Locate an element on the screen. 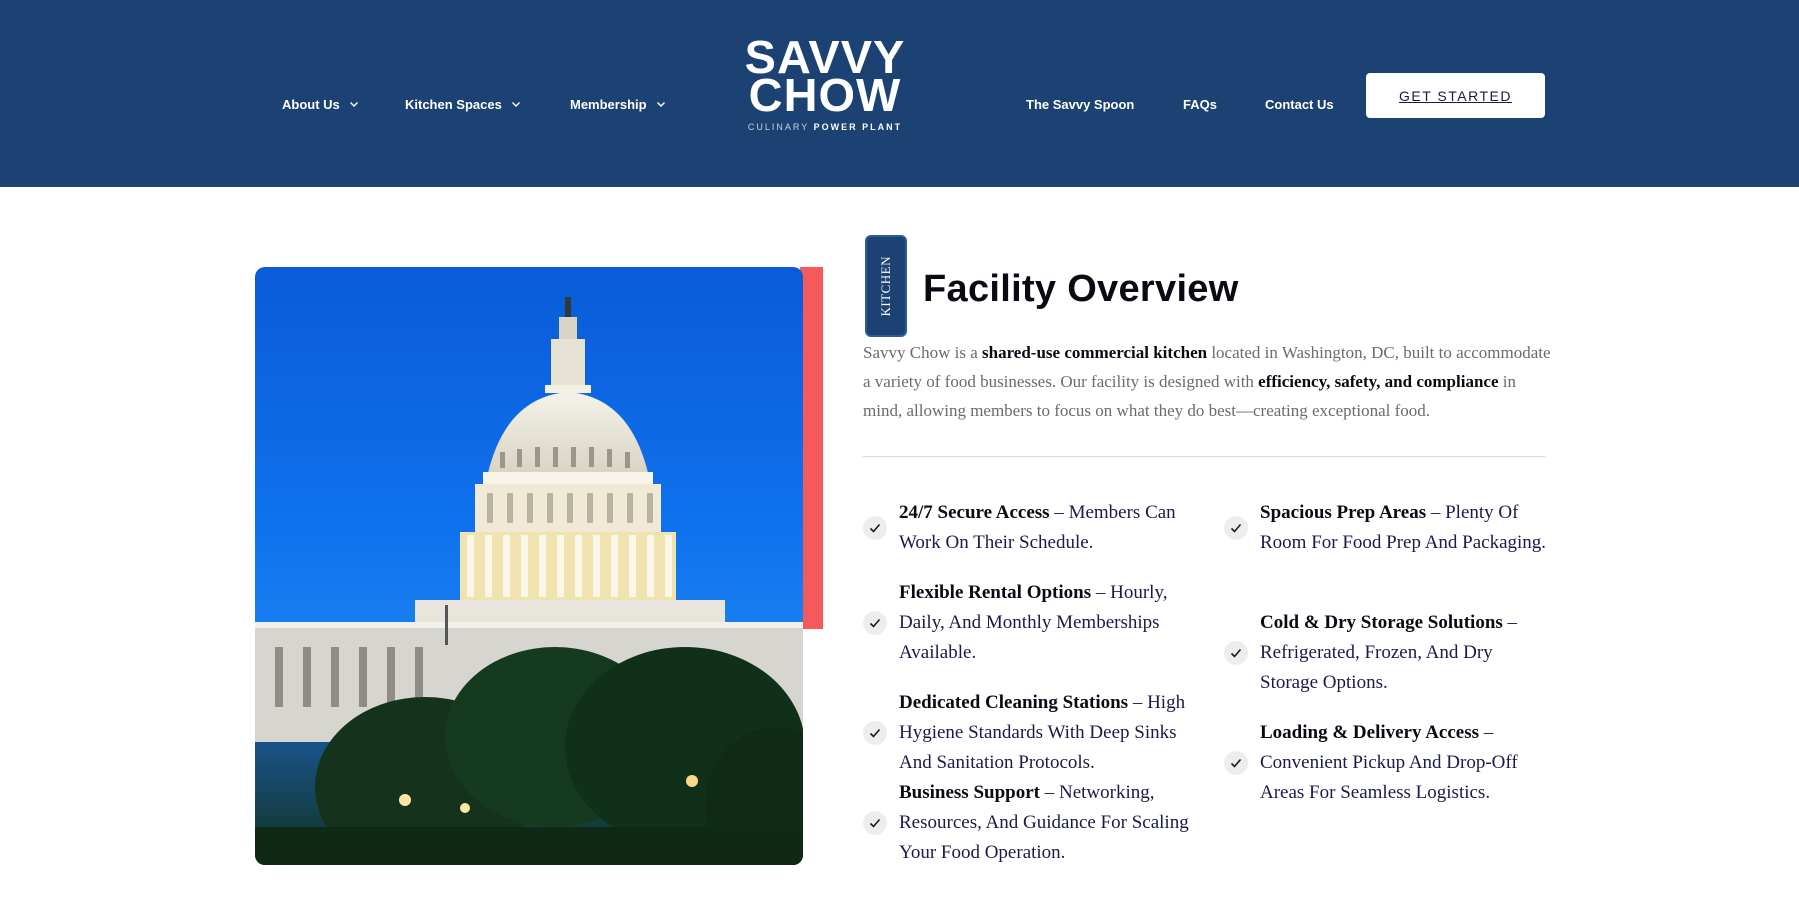 This screenshot has width=1799, height=899. logo-tag-bold: POWER PLANT is located at coordinates (858, 127).